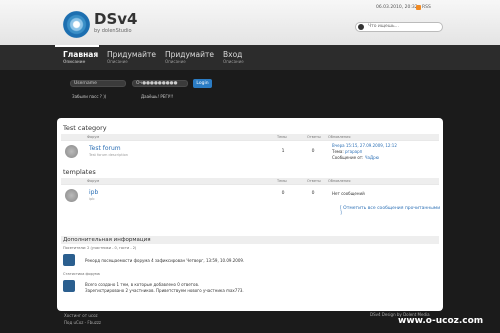  Describe the element at coordinates (283, 151) in the screenshot. I see `topics-count: 1` at that location.